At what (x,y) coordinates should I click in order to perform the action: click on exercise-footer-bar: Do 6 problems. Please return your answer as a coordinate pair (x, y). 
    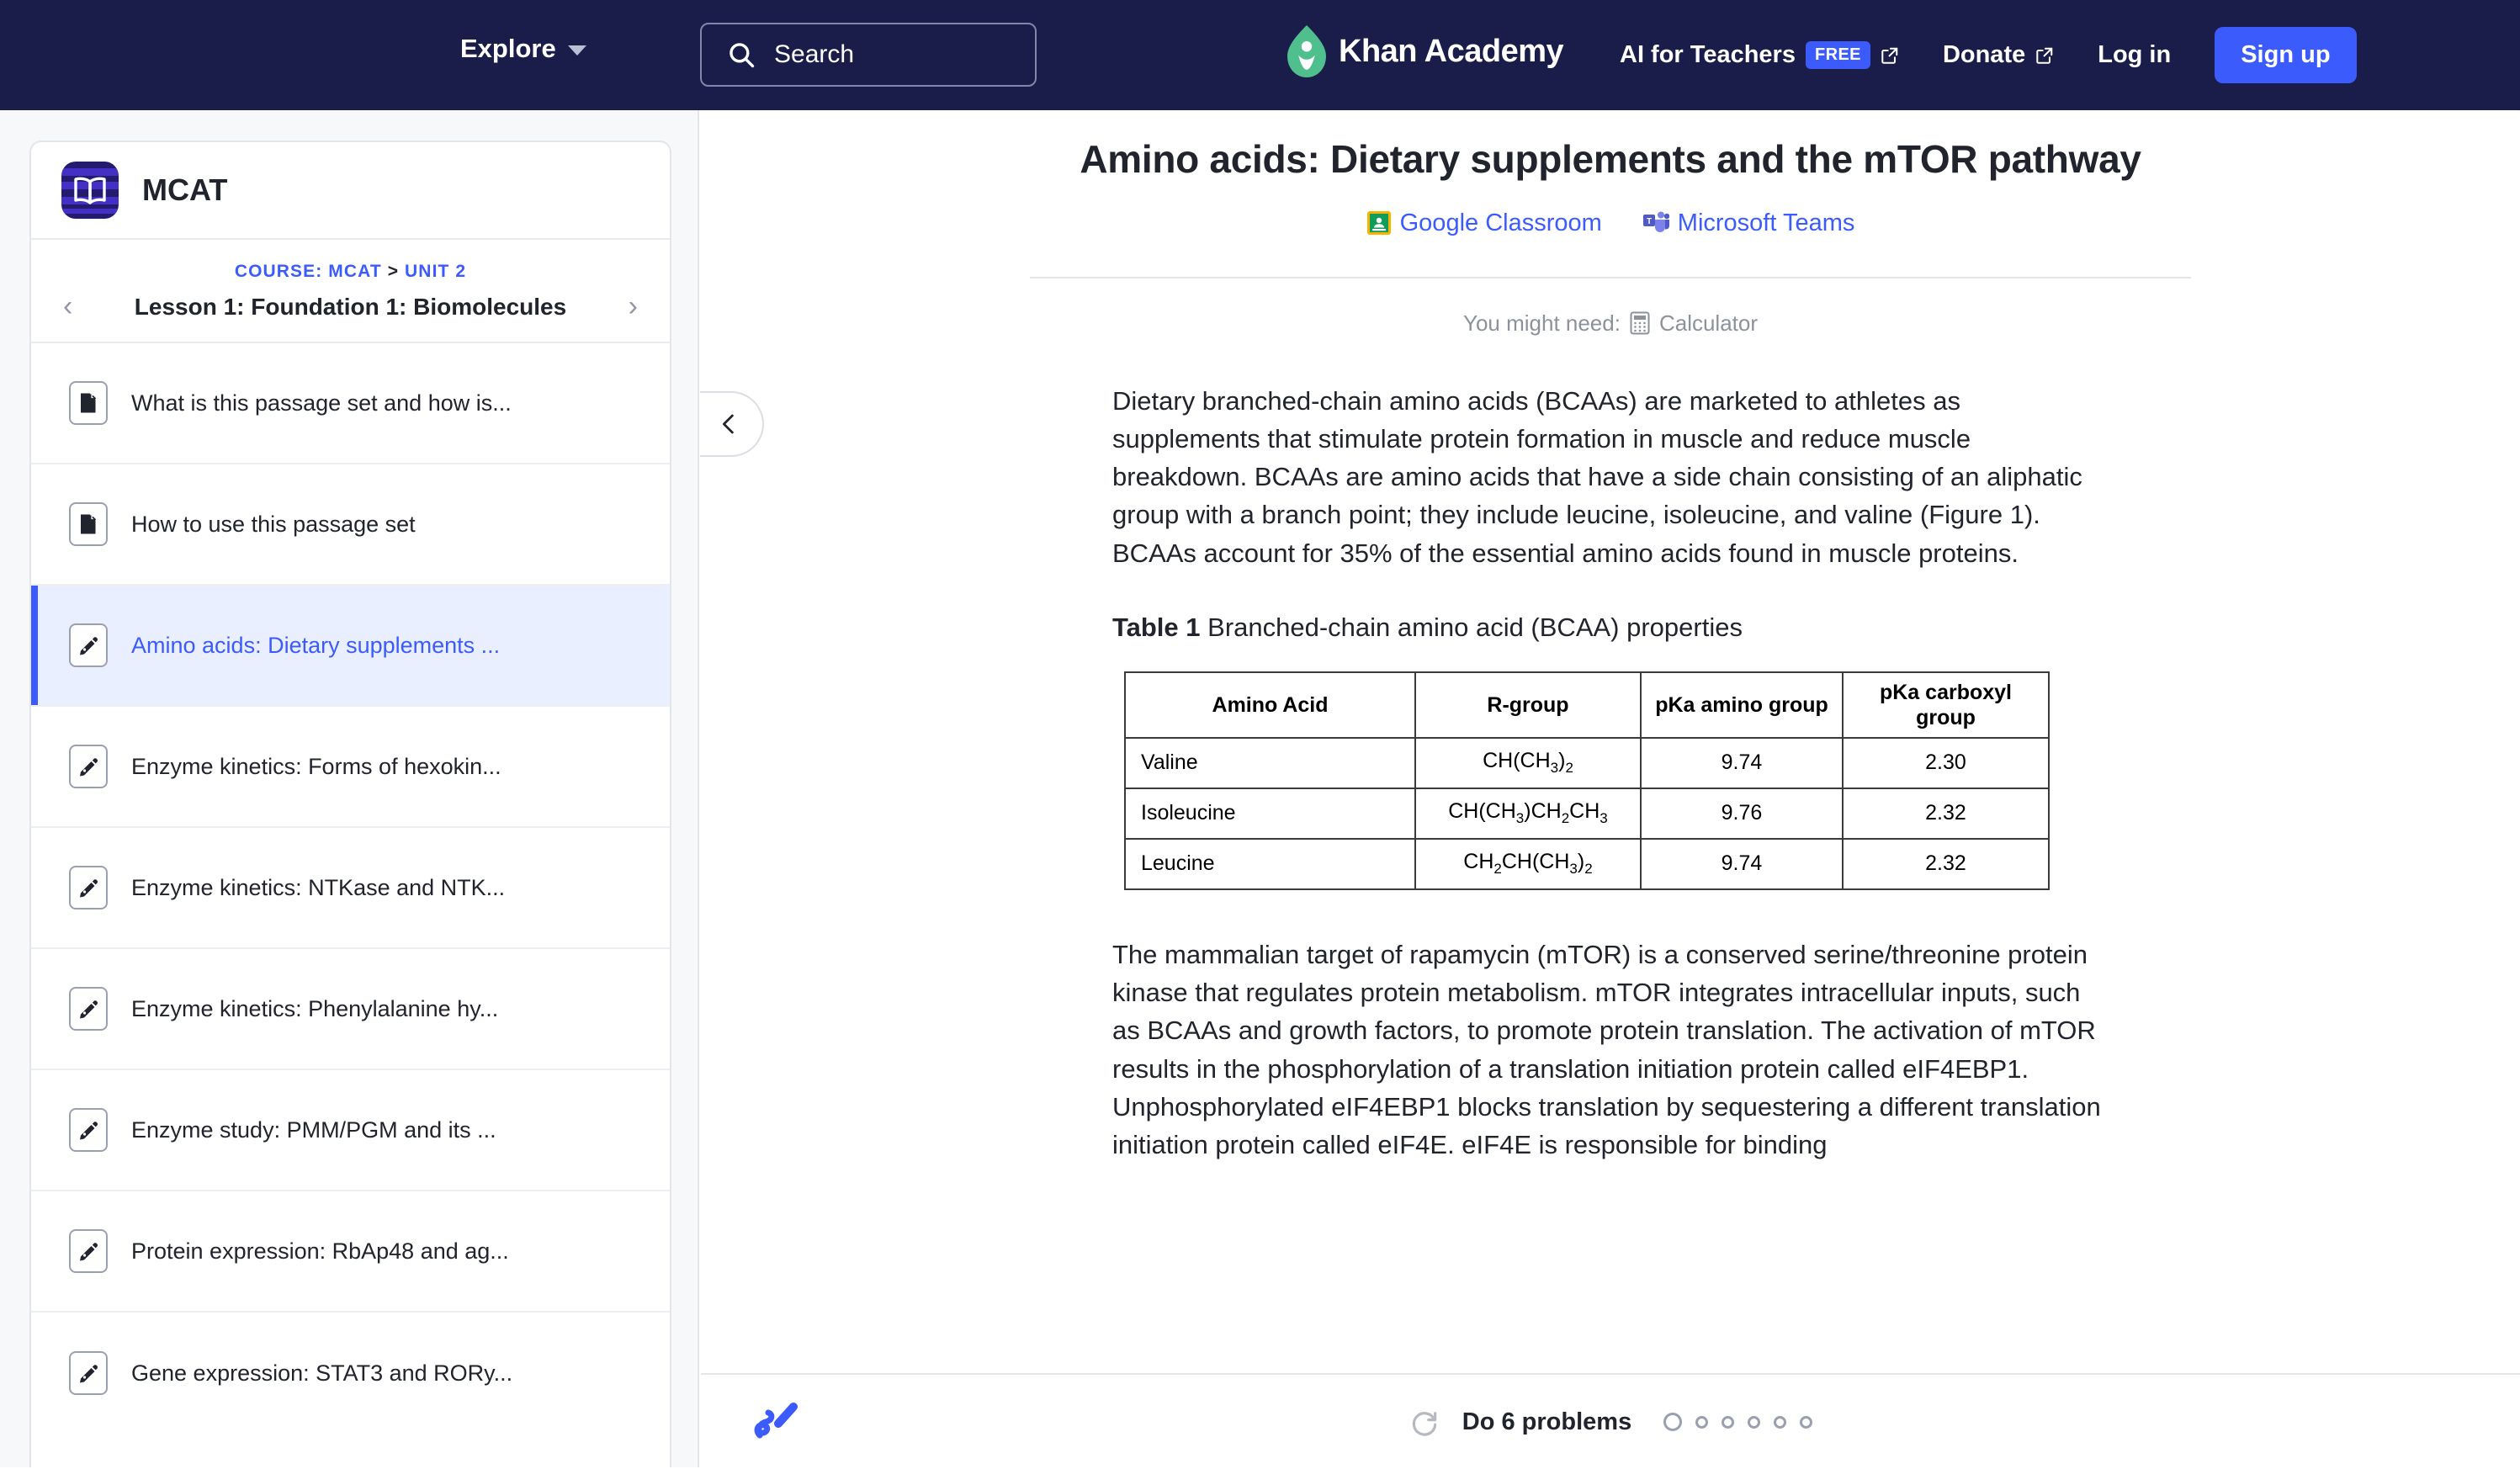
    Looking at the image, I should click on (1610, 1420).